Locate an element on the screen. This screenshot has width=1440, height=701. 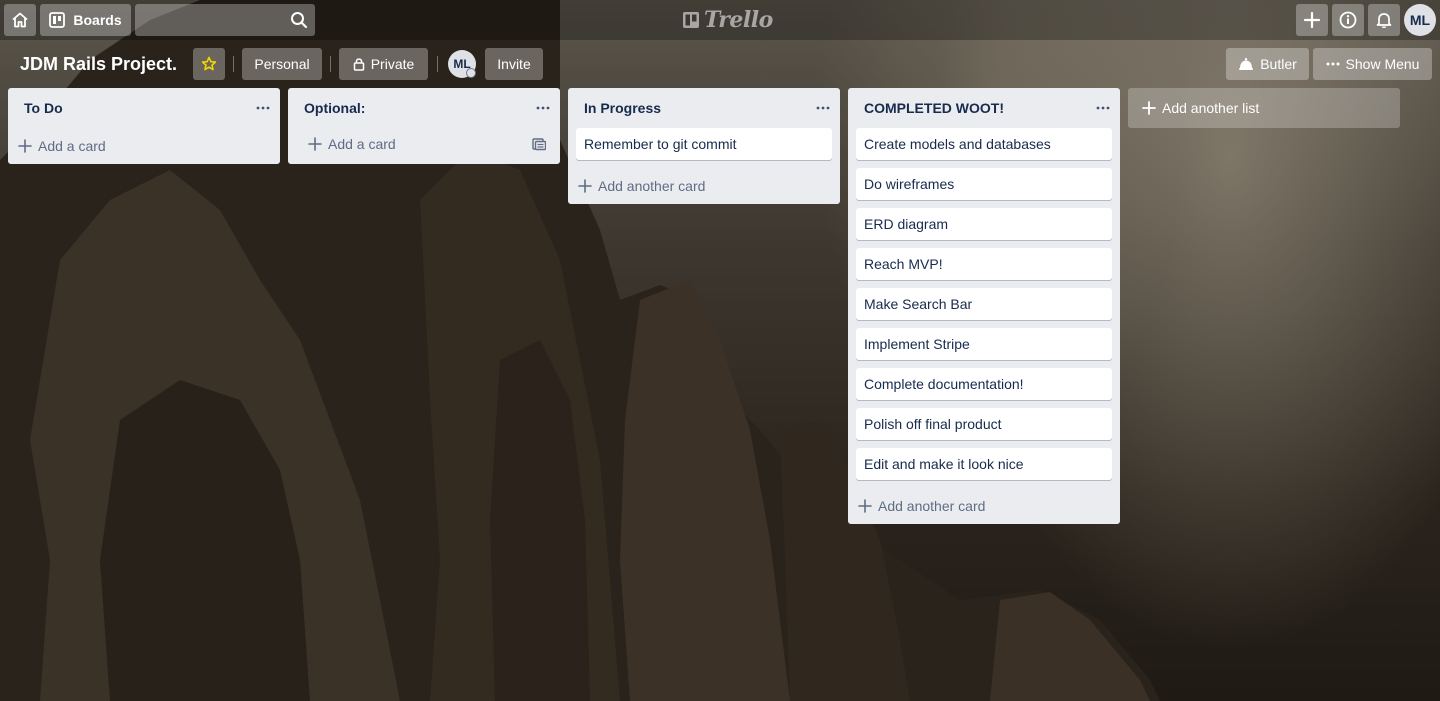
show-menu-button: Show Menu is located at coordinates (1372, 64).